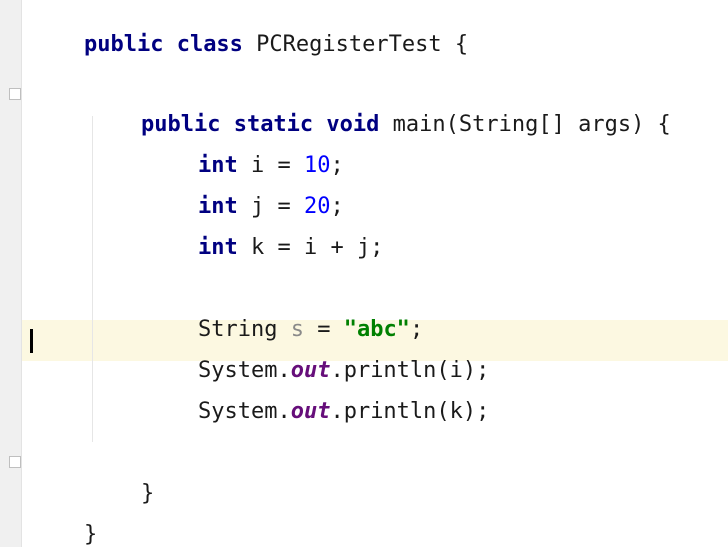 The width and height of the screenshot is (728, 547). What do you see at coordinates (121, 477) in the screenshot?
I see `code-line-9: }` at bounding box center [121, 477].